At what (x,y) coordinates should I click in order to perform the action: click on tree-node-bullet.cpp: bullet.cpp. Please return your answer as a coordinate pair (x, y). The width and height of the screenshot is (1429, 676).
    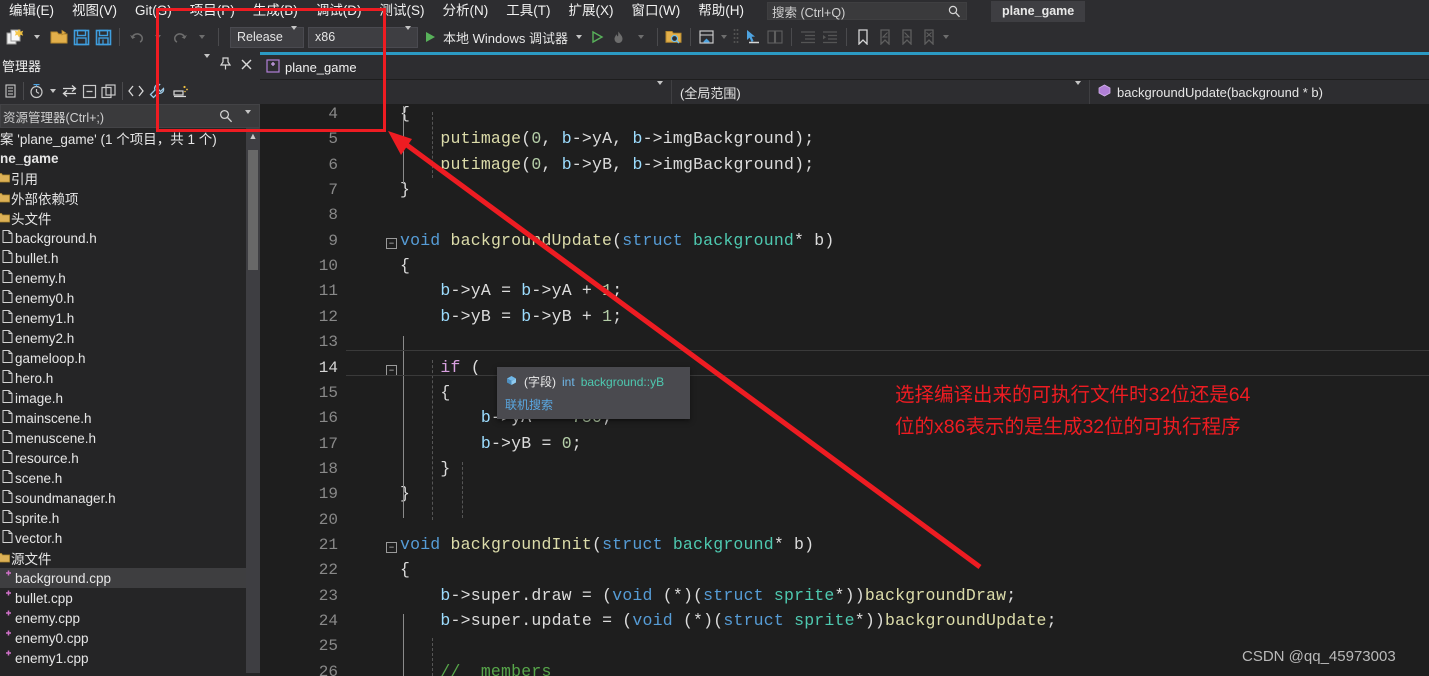
    Looking at the image, I should click on (130, 598).